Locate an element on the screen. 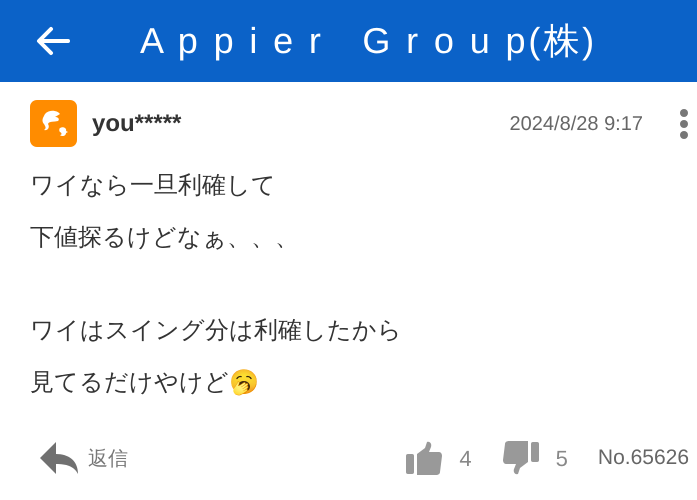 The image size is (697, 500). post-text: ワイはスイング分は利確したから is located at coordinates (216, 330).